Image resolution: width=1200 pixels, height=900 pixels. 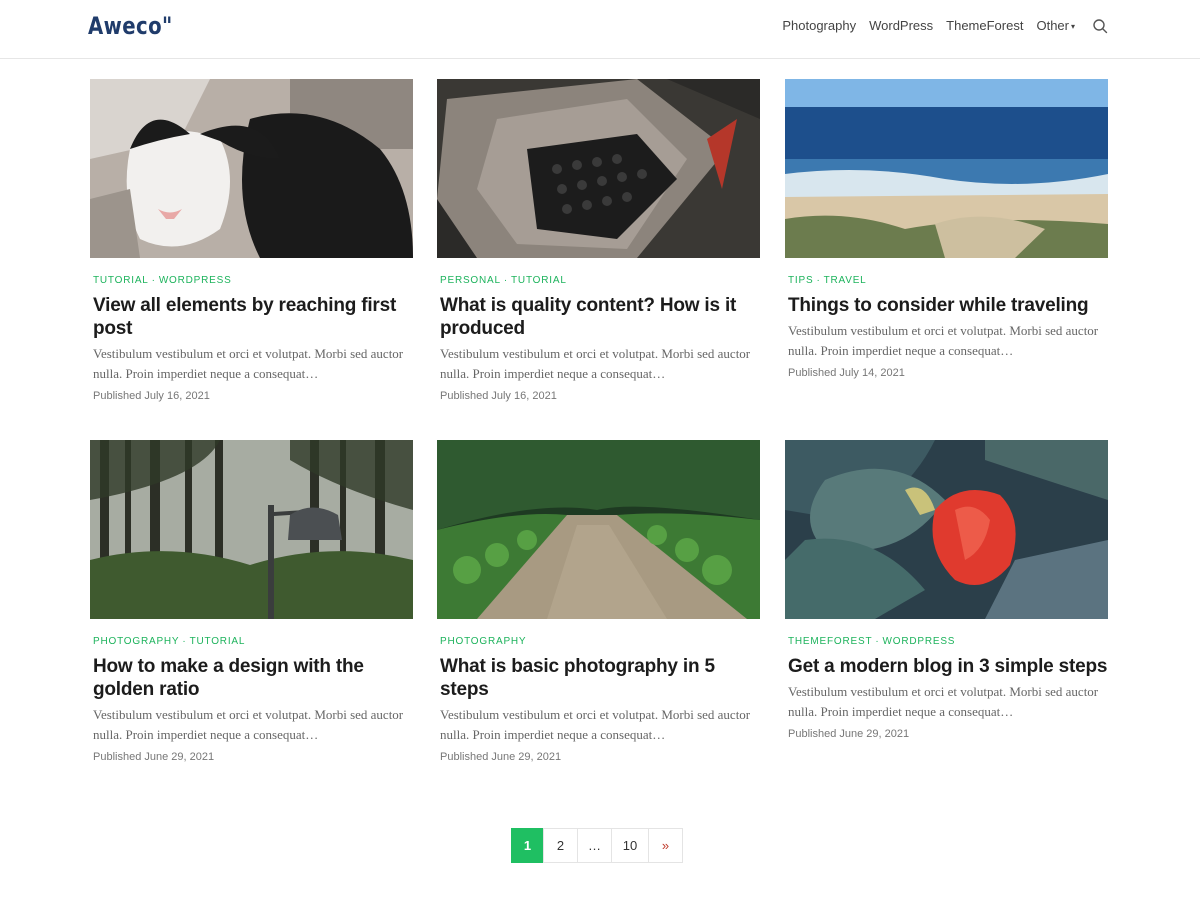 What do you see at coordinates (946, 168) in the screenshot?
I see `post-thumbnail-beach` at bounding box center [946, 168].